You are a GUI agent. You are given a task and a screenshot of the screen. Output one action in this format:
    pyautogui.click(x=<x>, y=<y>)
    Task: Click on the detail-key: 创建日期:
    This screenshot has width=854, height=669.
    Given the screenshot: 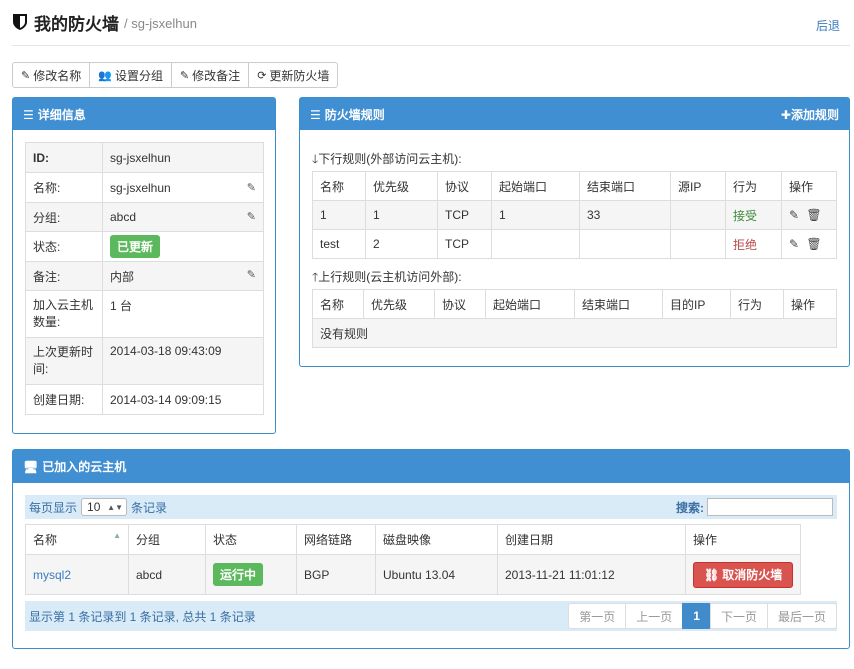 What is the action you would take?
    pyautogui.click(x=64, y=399)
    